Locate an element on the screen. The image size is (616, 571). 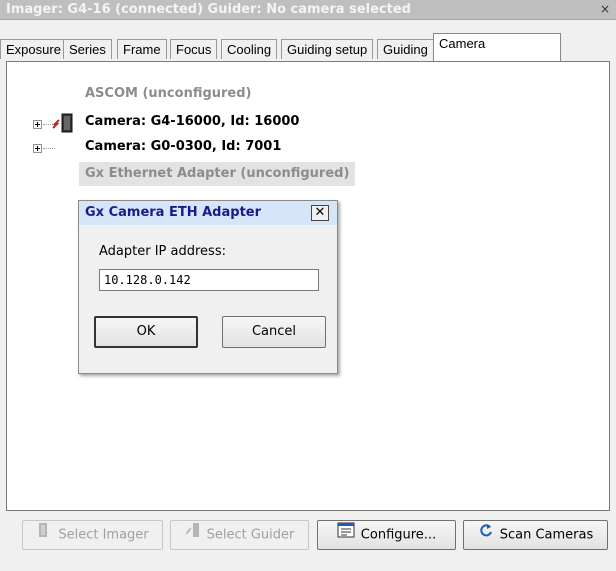
tab-guiding-setup: Guiding setup is located at coordinates (327, 49).